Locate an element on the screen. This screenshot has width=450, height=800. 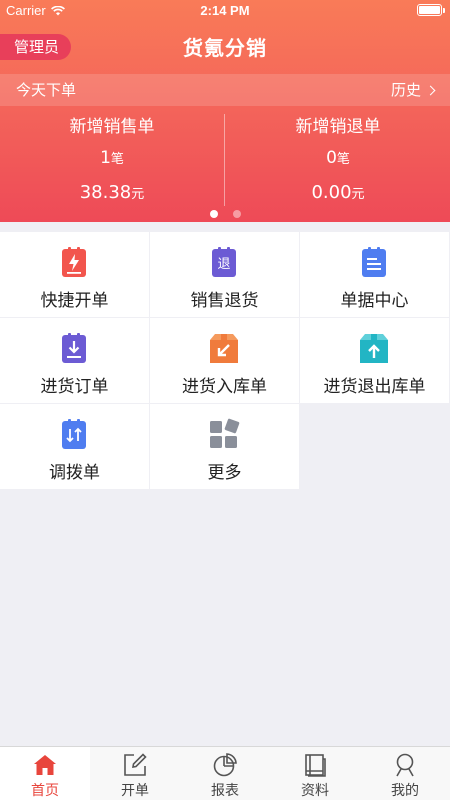
sales-return-label: 销售退货 is located at coordinates (224, 301).